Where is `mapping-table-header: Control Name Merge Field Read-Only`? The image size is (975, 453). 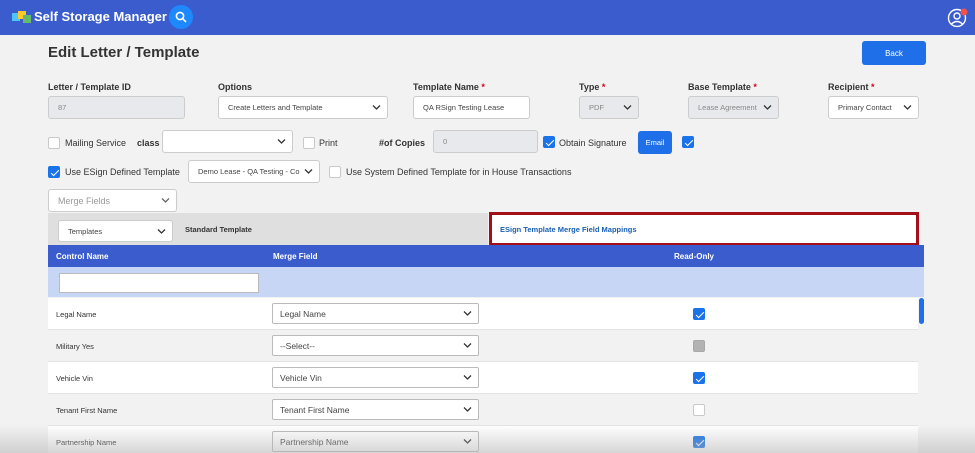 mapping-table-header: Control Name Merge Field Read-Only is located at coordinates (486, 256).